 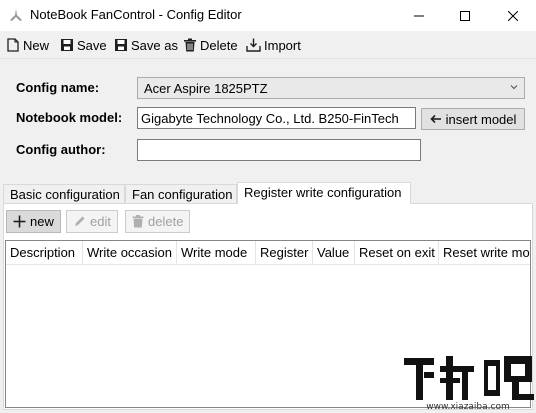 I want to click on save-button: Save, so click(x=83, y=45).